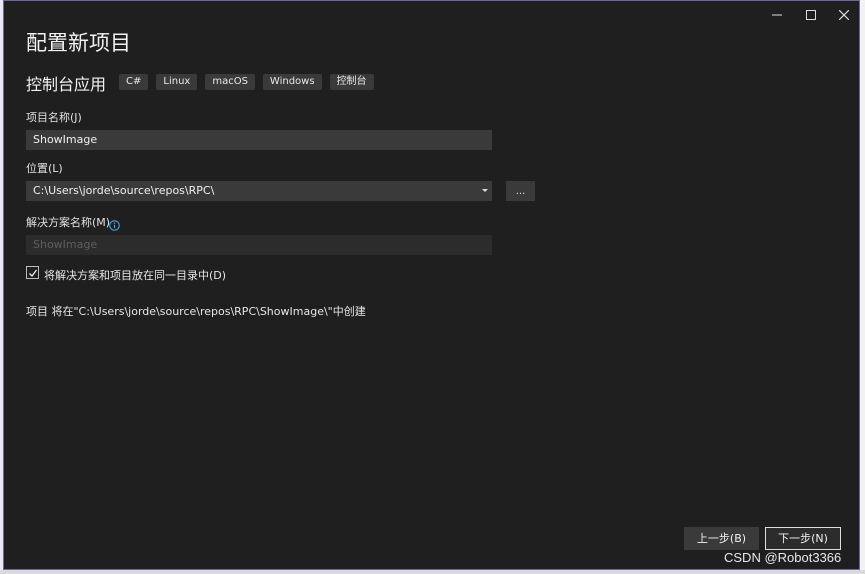 The height and width of the screenshot is (574, 865). I want to click on project-name-label: 项目名称(J), so click(54, 117).